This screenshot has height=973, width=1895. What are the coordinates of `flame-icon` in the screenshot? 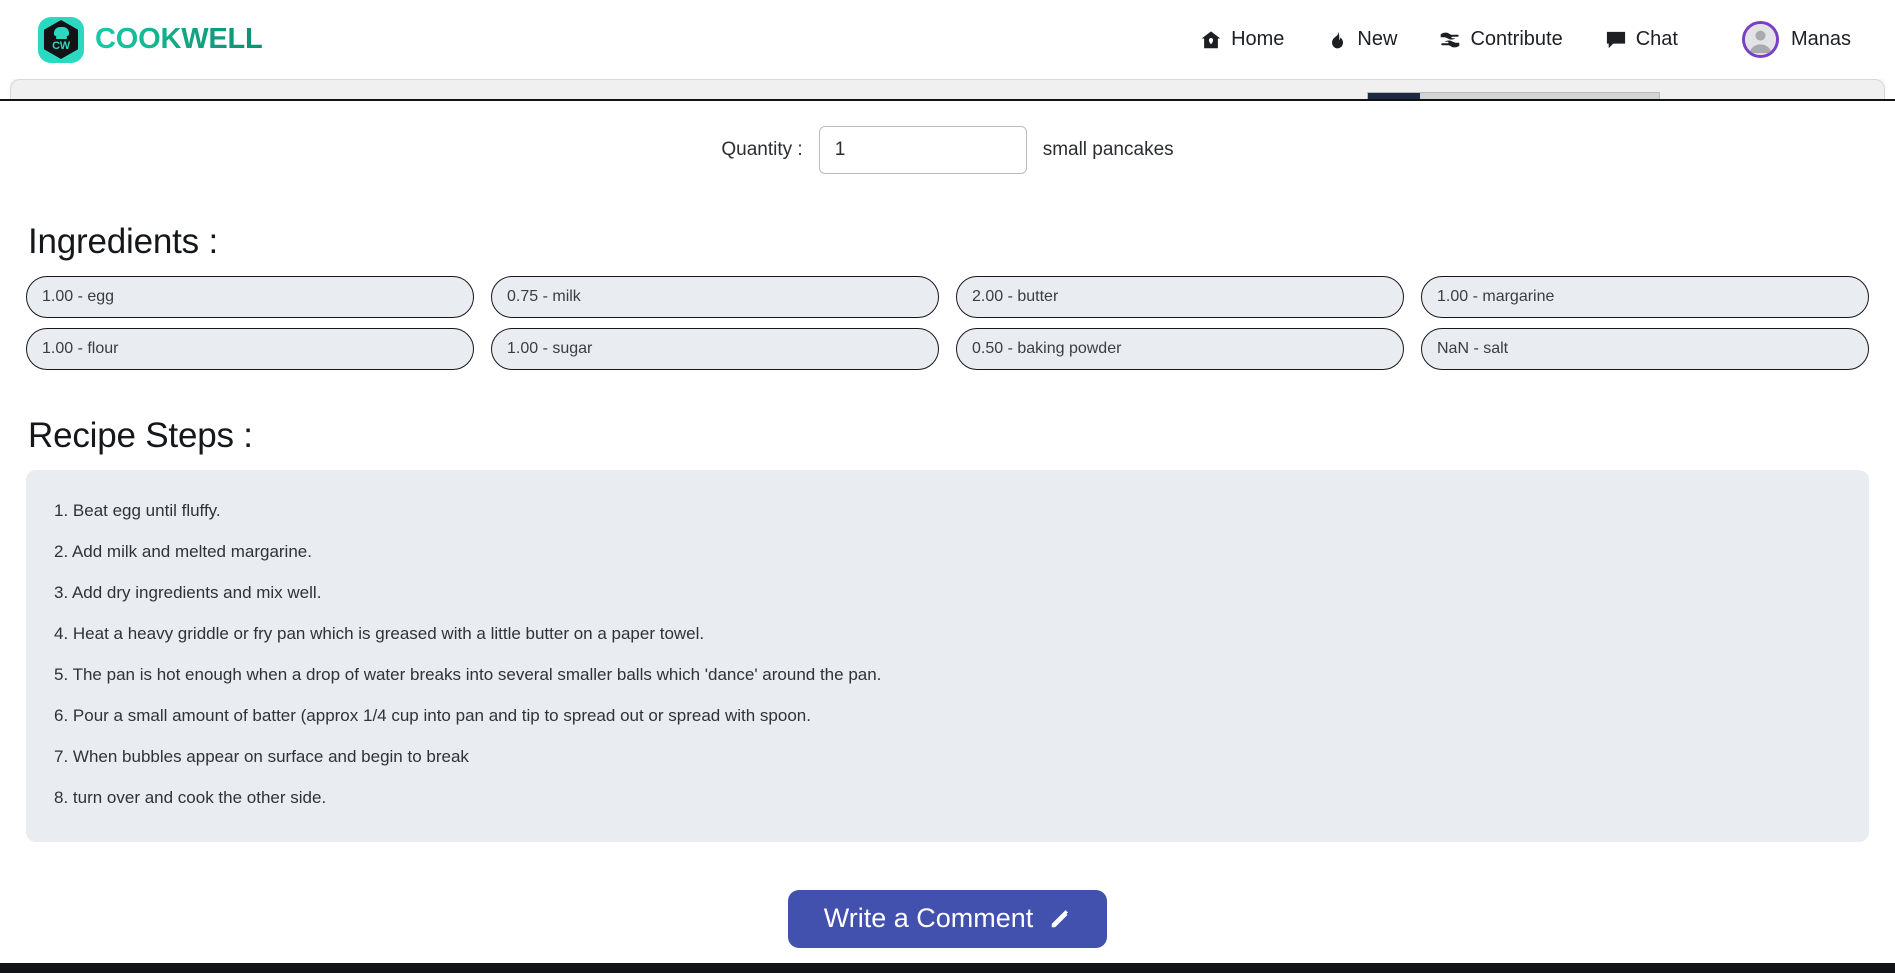 It's located at (1337, 40).